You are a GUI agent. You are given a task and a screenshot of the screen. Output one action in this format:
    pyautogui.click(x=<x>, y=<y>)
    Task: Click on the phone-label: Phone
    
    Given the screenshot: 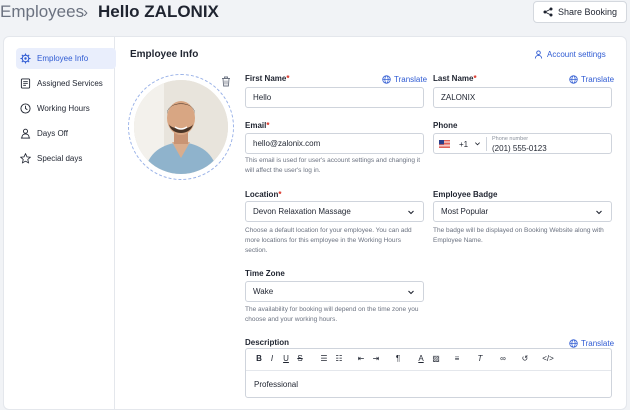 What is the action you would take?
    pyautogui.click(x=445, y=125)
    